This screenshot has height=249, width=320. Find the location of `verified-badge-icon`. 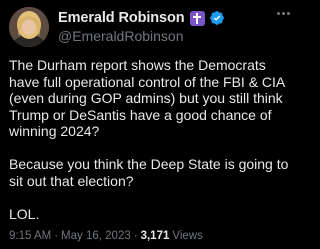

verified-badge-icon is located at coordinates (216, 18).